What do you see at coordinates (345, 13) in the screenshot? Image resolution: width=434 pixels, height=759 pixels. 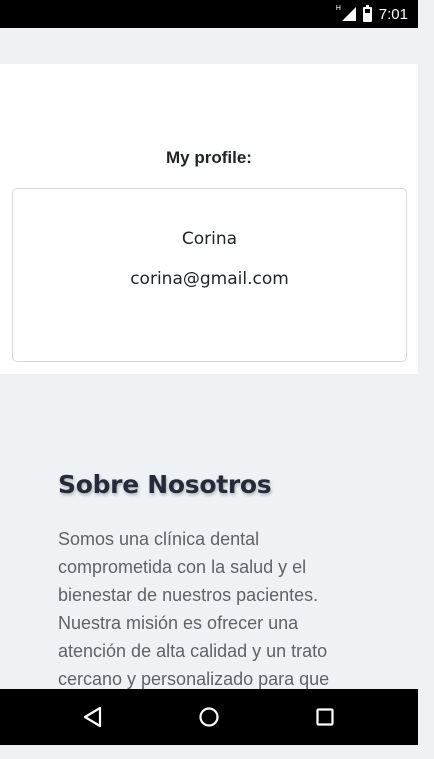 I see `signal-icon: H` at bounding box center [345, 13].